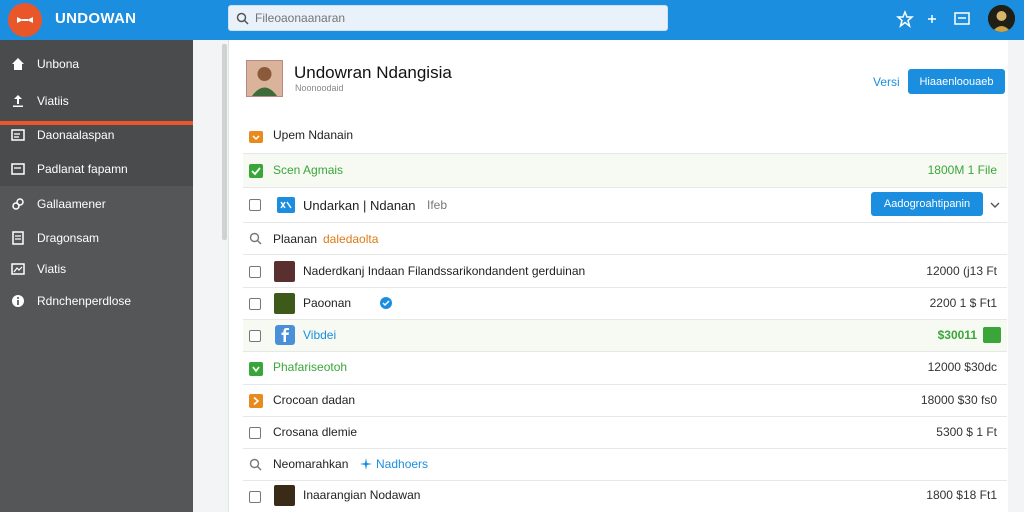 The width and height of the screenshot is (1024, 512). Describe the element at coordinates (625, 304) in the screenshot. I see `list-item: Paoonan 2200 1 $ Ft1` at that location.